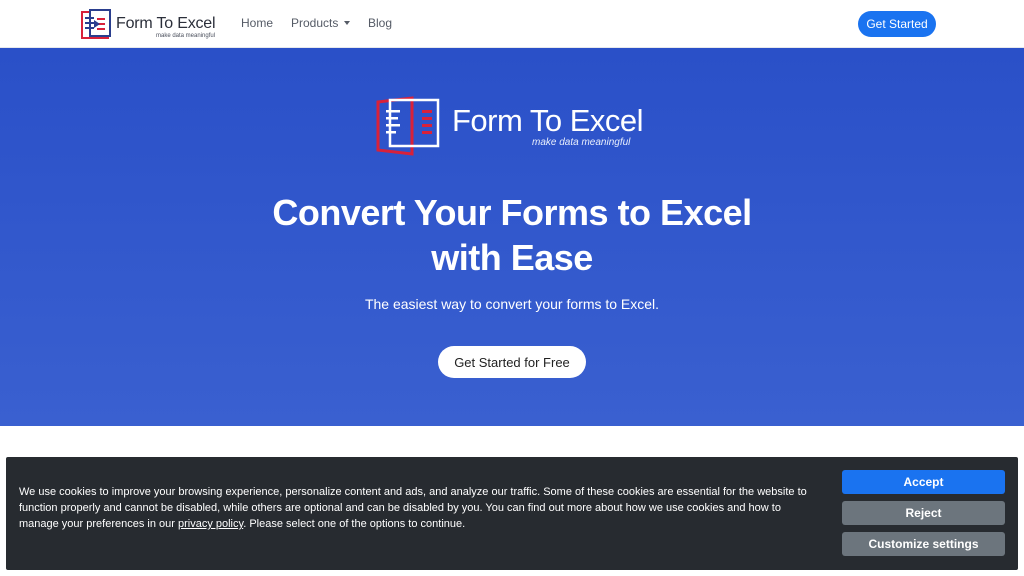  Describe the element at coordinates (512, 362) in the screenshot. I see `get-started-free-button: Get Started for Free` at that location.